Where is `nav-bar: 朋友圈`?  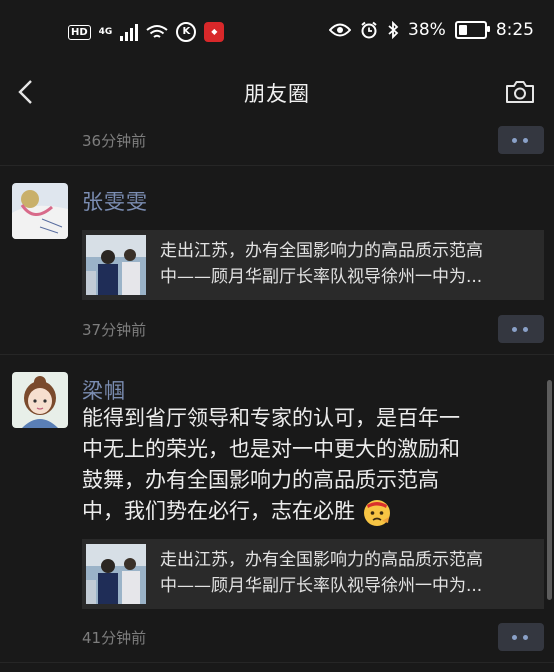
nav-bar: 朋友圈 is located at coordinates (277, 92).